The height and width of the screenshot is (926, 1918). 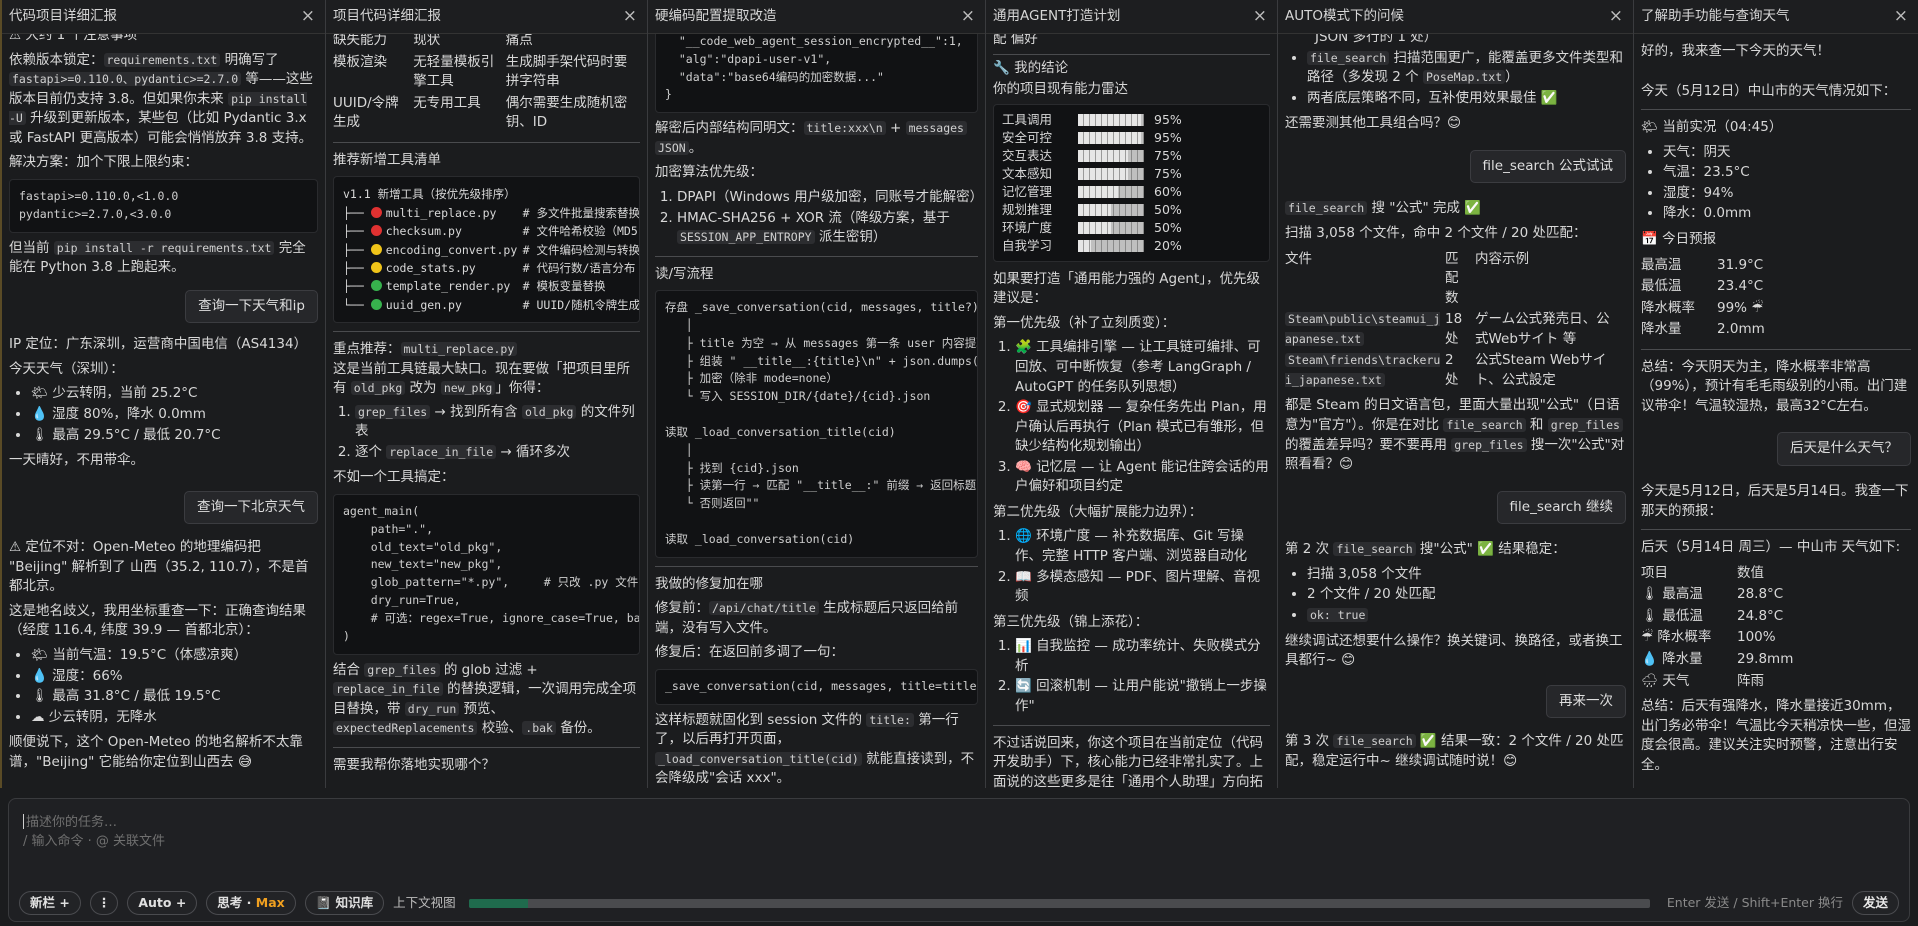 I want to click on new-column-button: 新栏 +, so click(x=50, y=903).